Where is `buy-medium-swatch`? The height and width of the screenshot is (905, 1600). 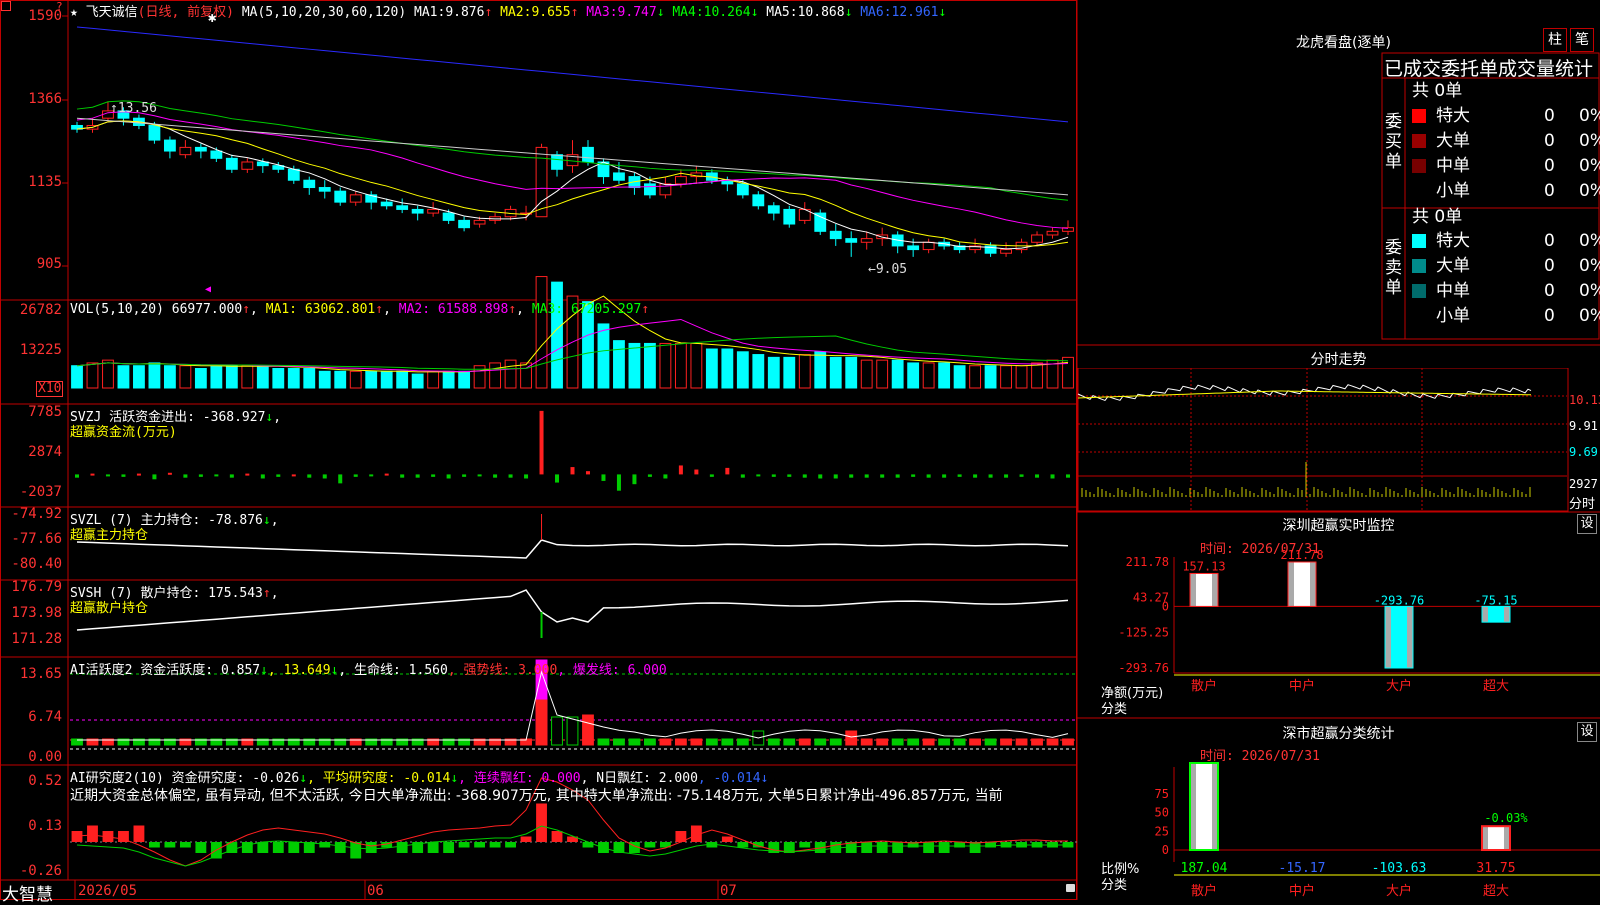
buy-medium-swatch is located at coordinates (1419, 166).